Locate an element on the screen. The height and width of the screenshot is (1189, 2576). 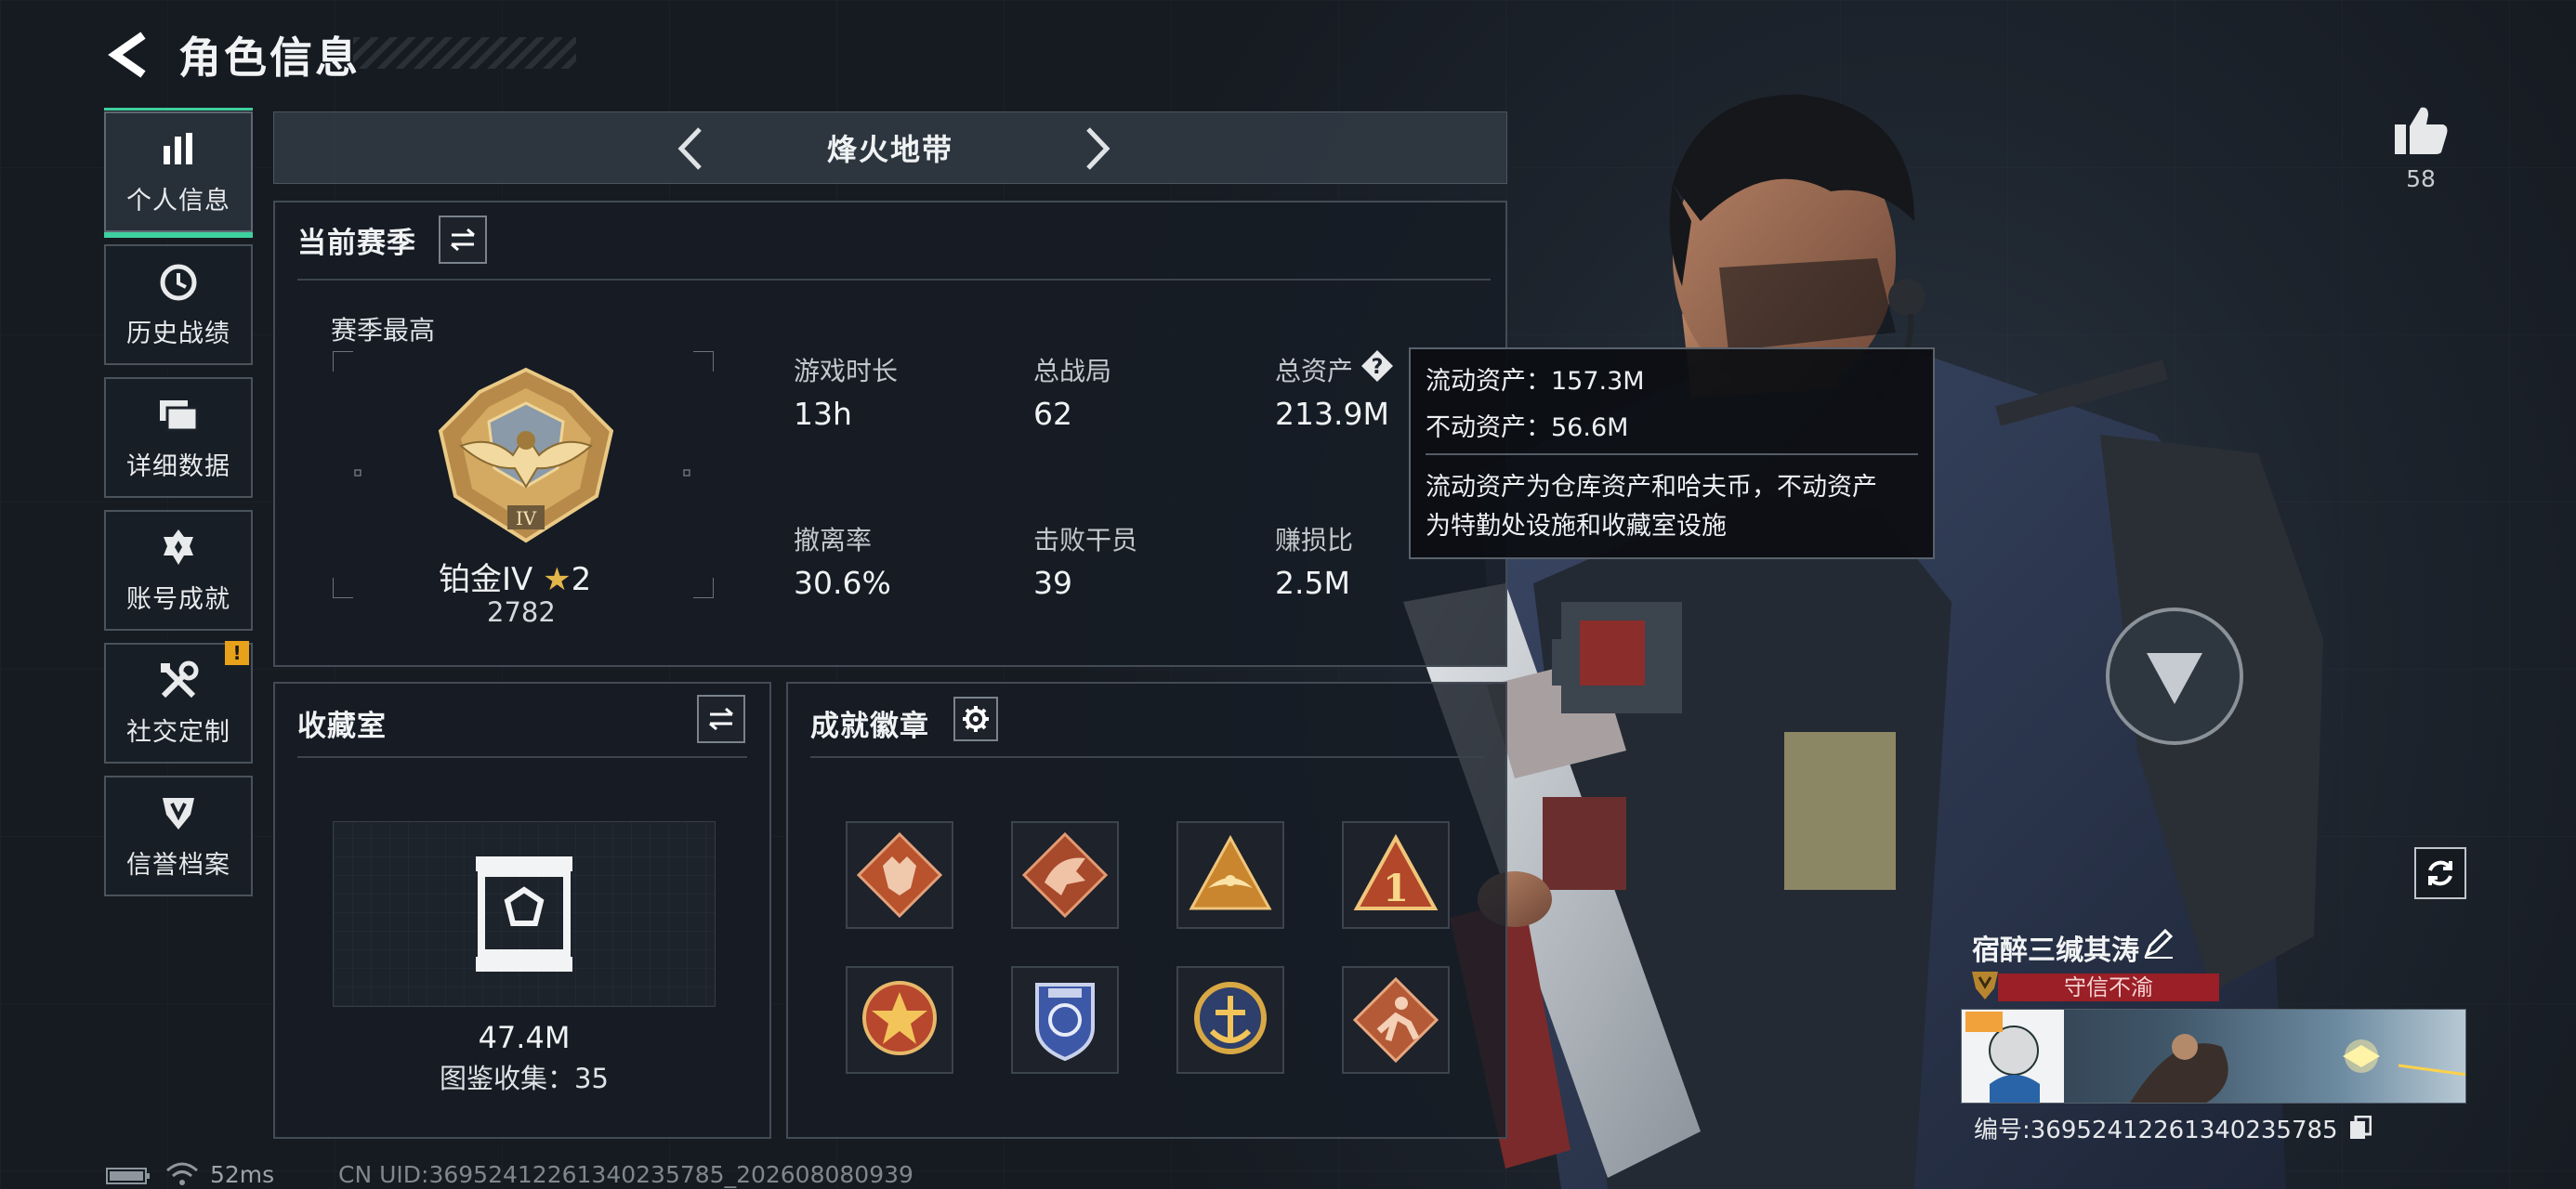
collection-value: 47.4M is located at coordinates (524, 1037).